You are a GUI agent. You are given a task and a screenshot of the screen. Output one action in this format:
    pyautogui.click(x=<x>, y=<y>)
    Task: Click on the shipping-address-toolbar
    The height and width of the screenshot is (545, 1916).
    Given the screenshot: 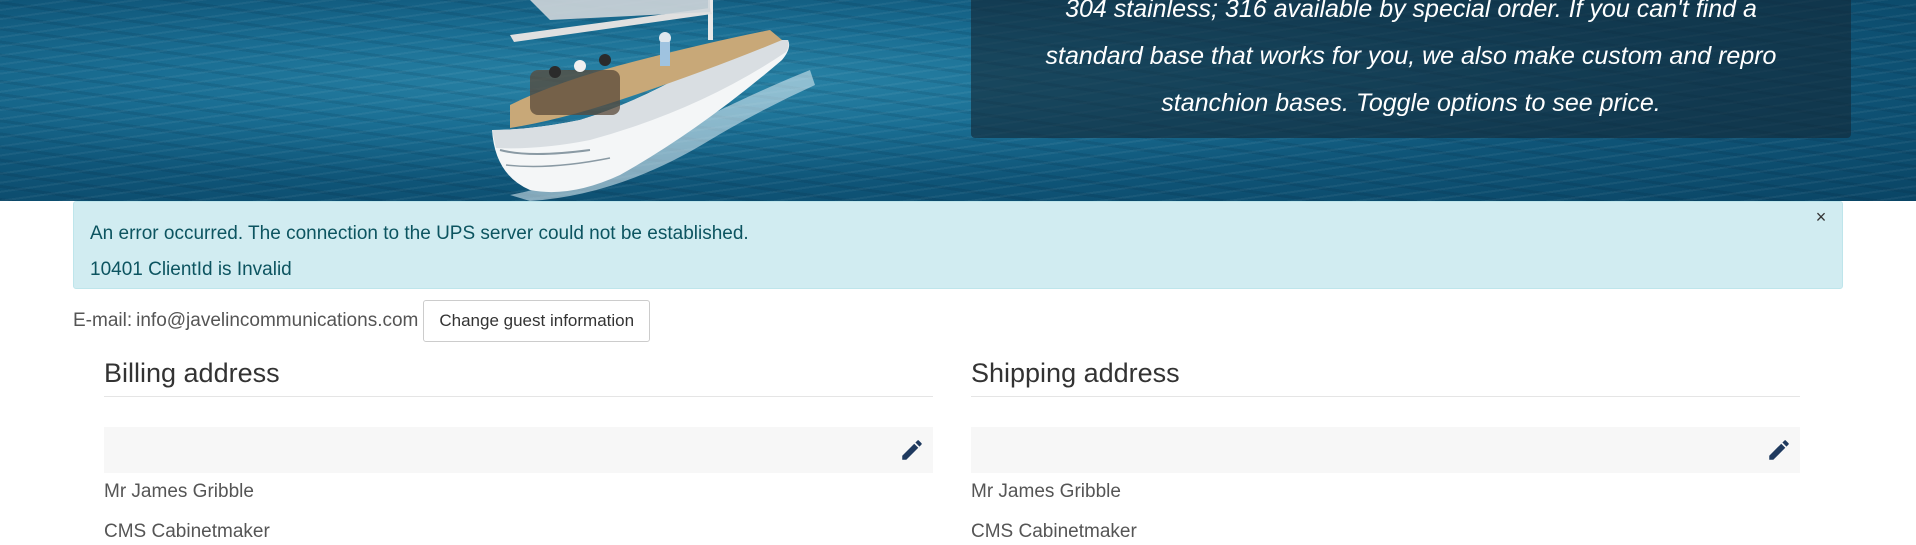 What is the action you would take?
    pyautogui.click(x=1385, y=450)
    